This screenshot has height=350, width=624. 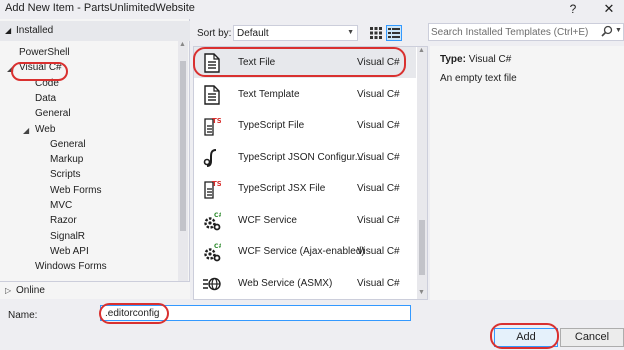 What do you see at coordinates (376, 33) in the screenshot?
I see `grid-view-icon` at bounding box center [376, 33].